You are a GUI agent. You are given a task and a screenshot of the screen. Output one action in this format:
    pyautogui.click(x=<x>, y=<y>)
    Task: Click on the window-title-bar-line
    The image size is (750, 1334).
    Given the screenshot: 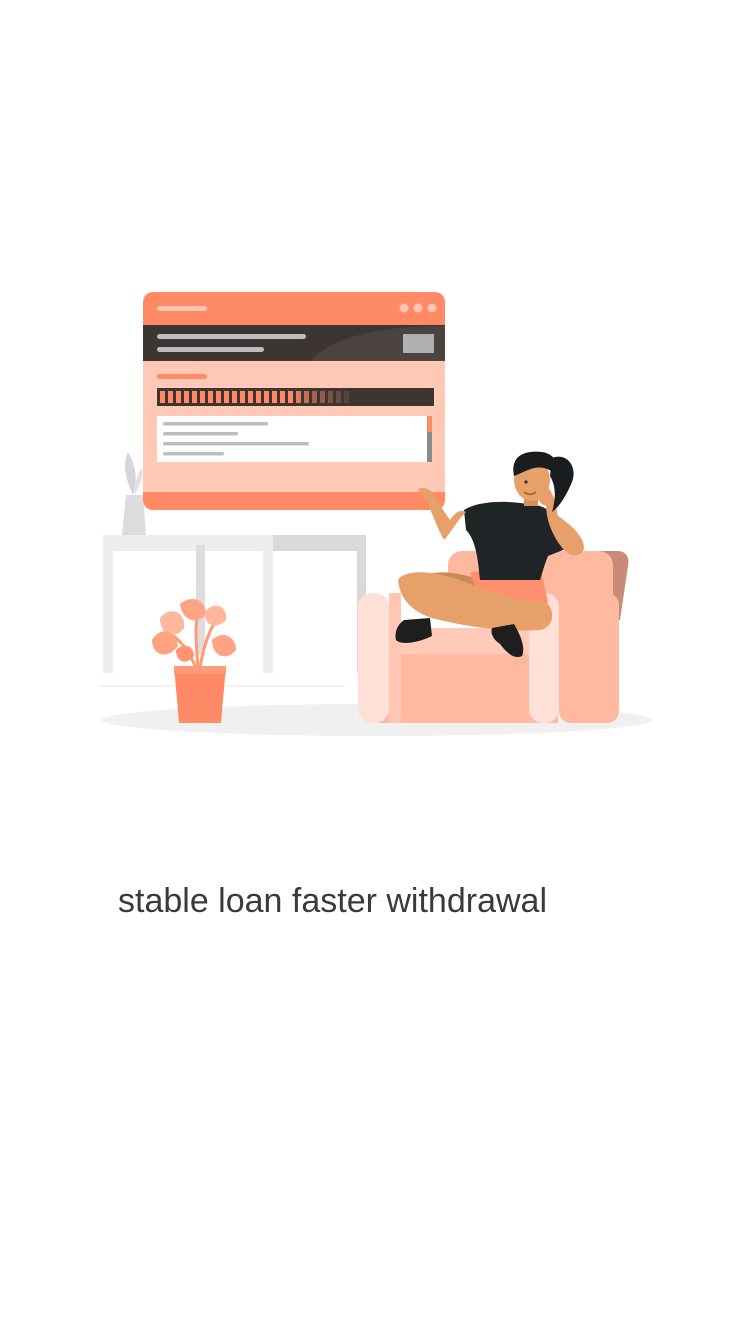 What is the action you would take?
    pyautogui.click(x=182, y=308)
    